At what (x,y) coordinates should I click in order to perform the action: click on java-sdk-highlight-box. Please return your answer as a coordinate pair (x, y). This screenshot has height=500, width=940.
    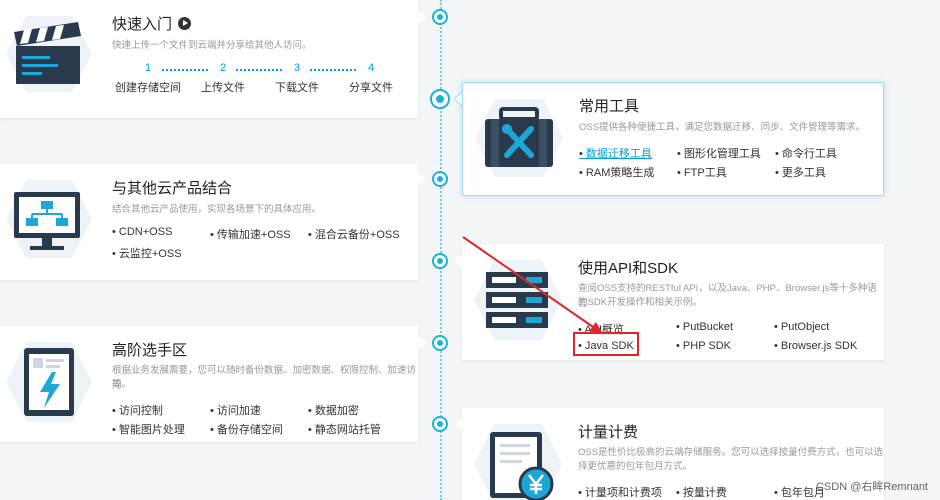
    Looking at the image, I should click on (606, 344).